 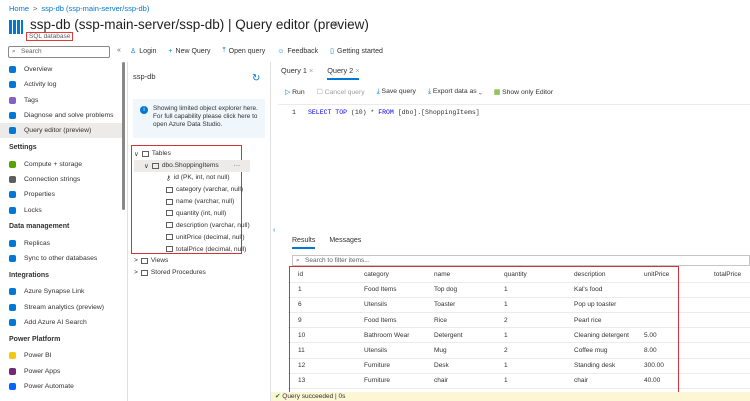 I want to click on sidebar-item-sync-to-other-databases: Sync to other databases, so click(x=61, y=258).